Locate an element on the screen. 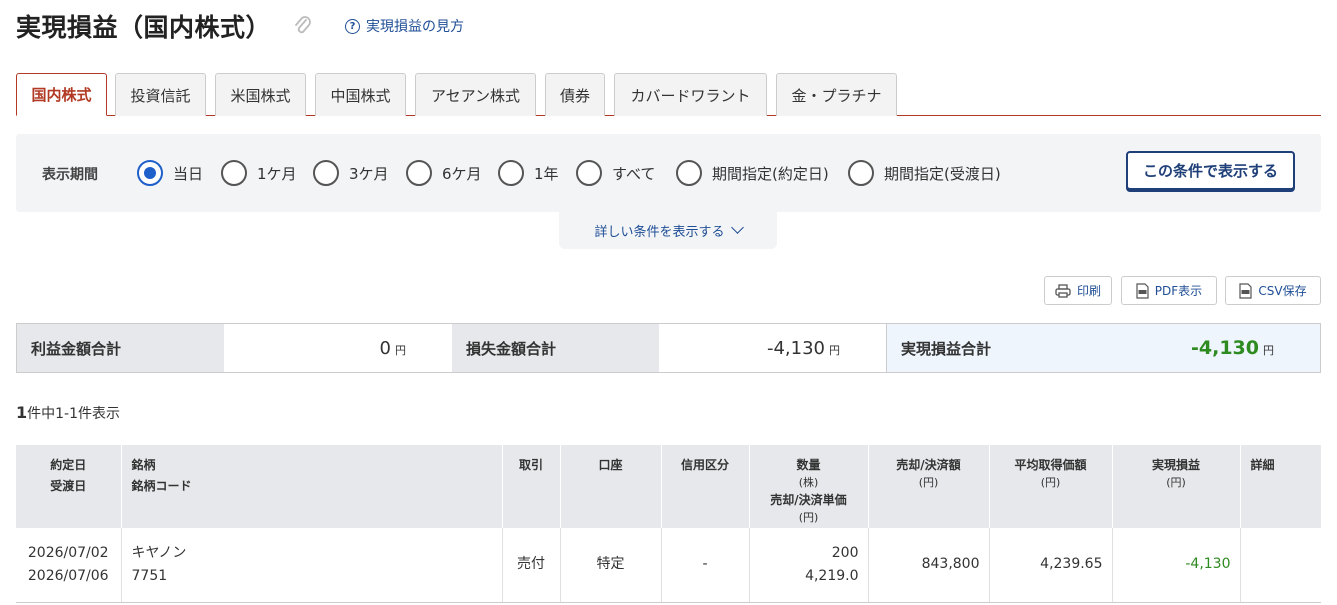 This screenshot has height=605, width=1337. cell-quantity: 200 4,219.0 is located at coordinates (809, 565).